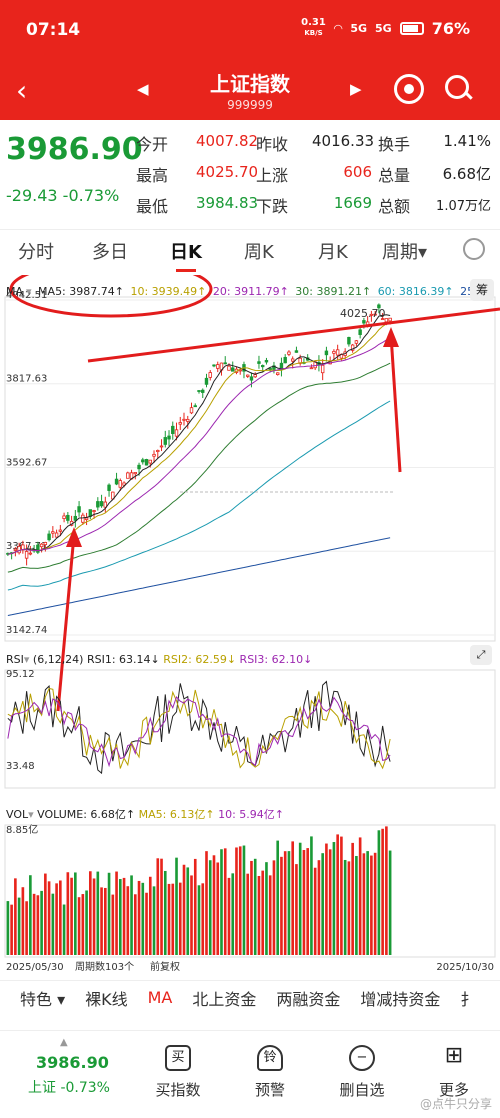  What do you see at coordinates (104, 966) in the screenshot?
I see `date-axis-count: 周期数103个` at bounding box center [104, 966].